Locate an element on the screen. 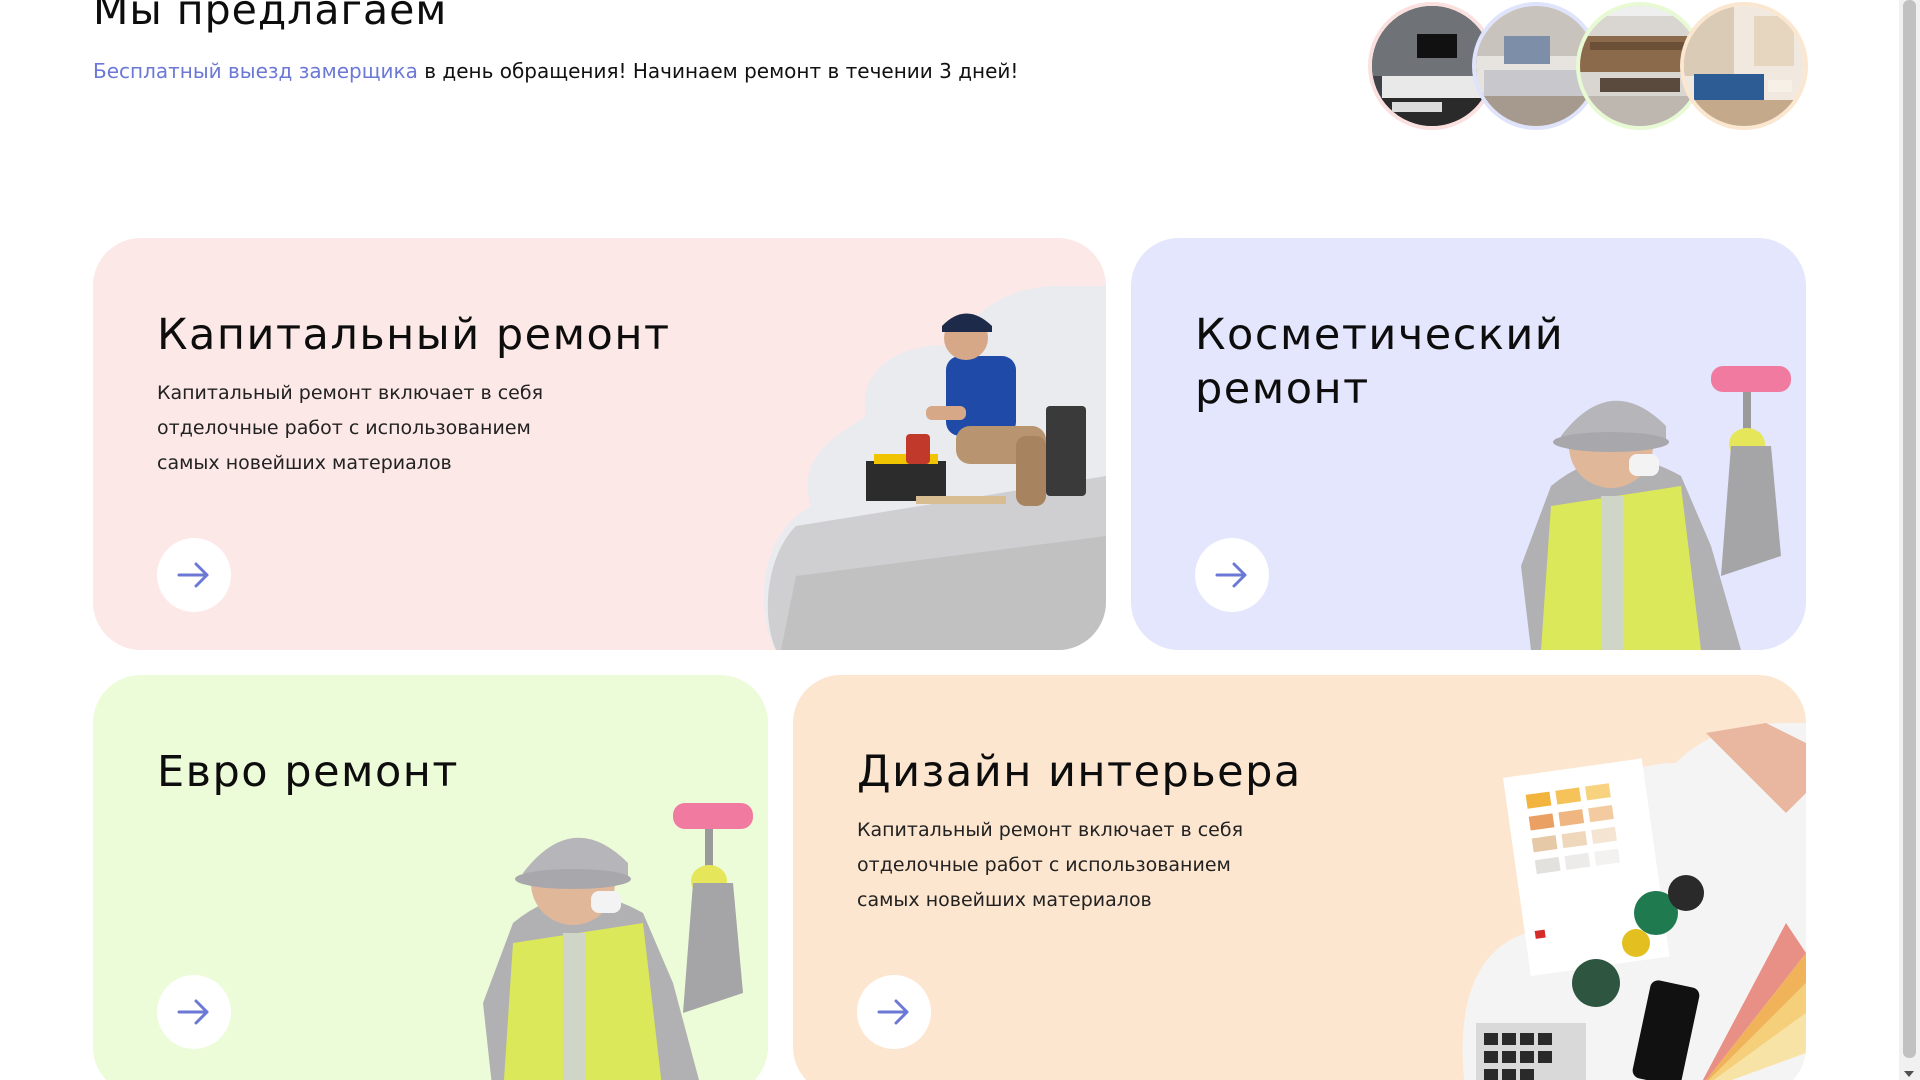  scroll-down-arrow-icon is located at coordinates (1909, 1074).